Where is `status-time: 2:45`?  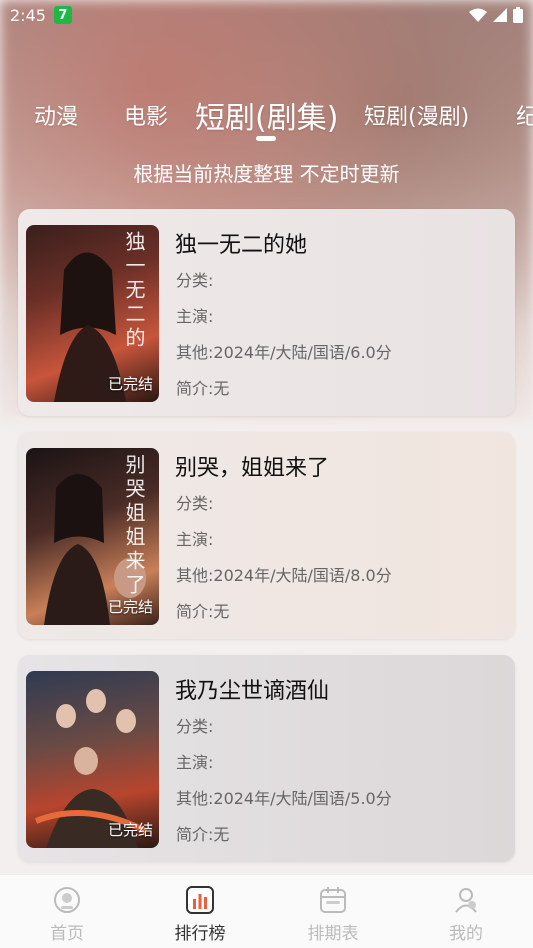 status-time: 2:45 is located at coordinates (28, 15).